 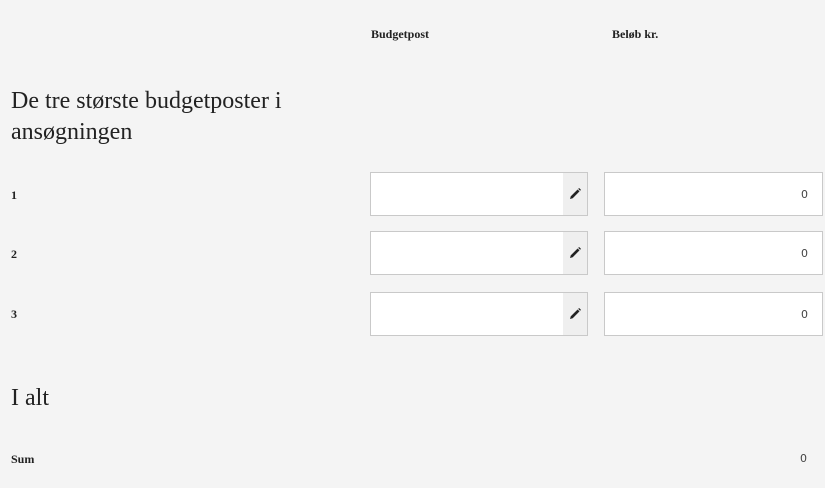 I want to click on sum-value: 0, so click(x=803, y=458).